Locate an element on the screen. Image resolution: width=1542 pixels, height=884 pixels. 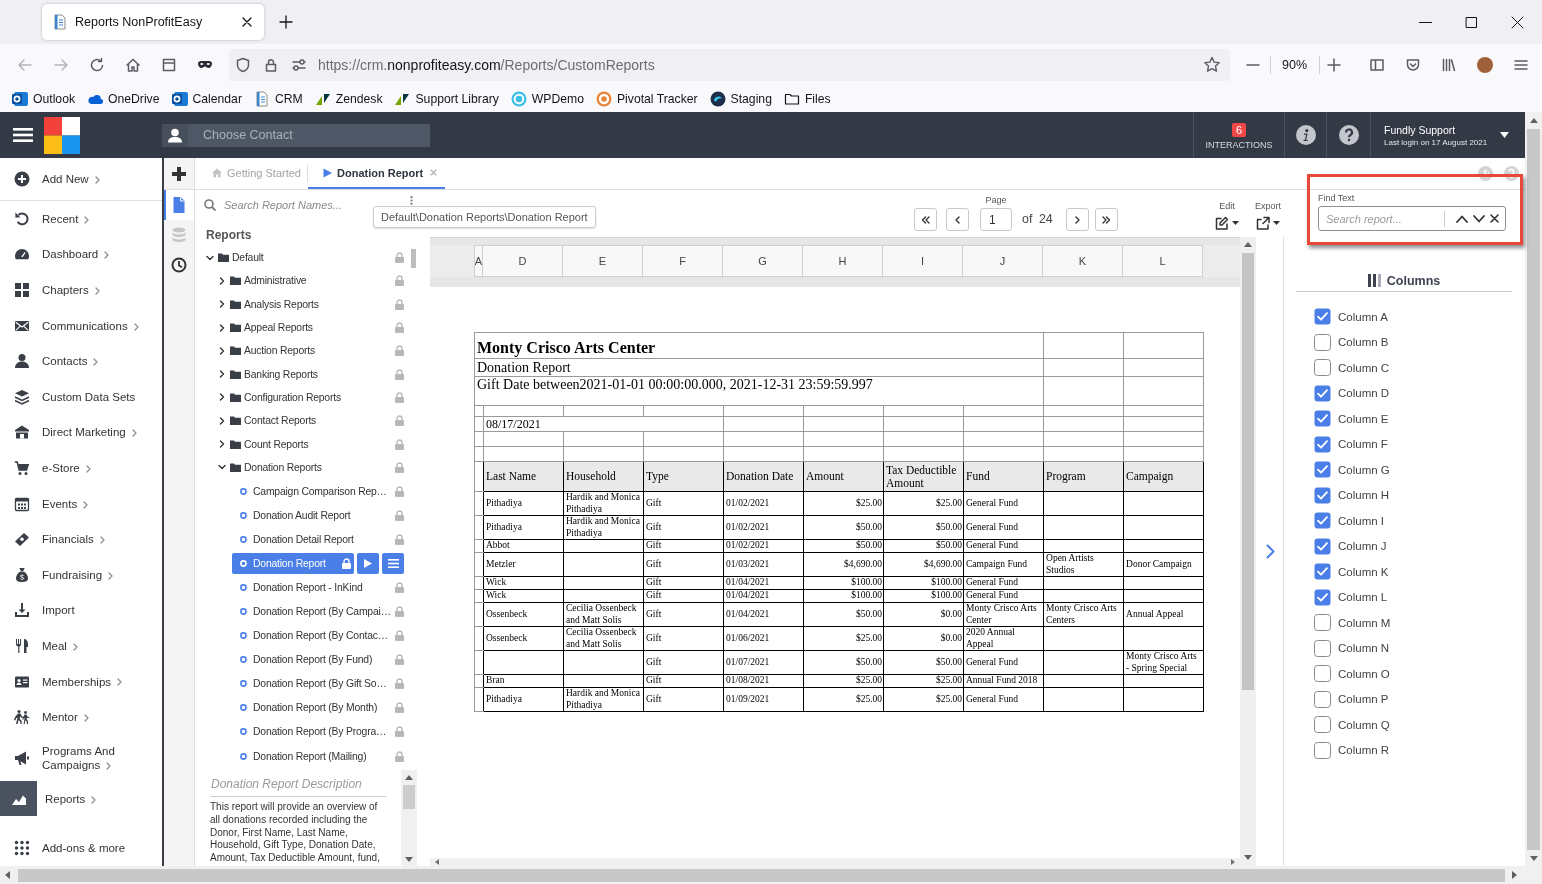
run-button is located at coordinates (368, 563).